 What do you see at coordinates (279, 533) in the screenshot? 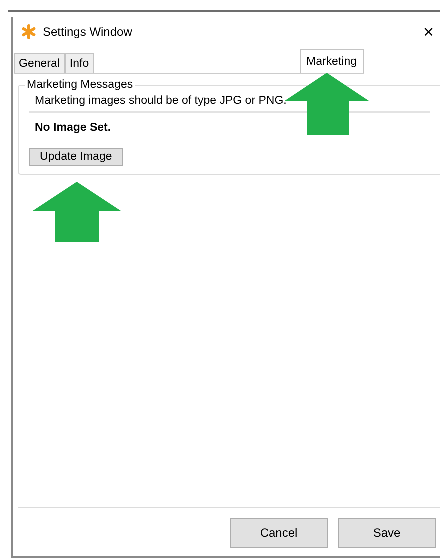
I see `dialog-button: Cancel` at bounding box center [279, 533].